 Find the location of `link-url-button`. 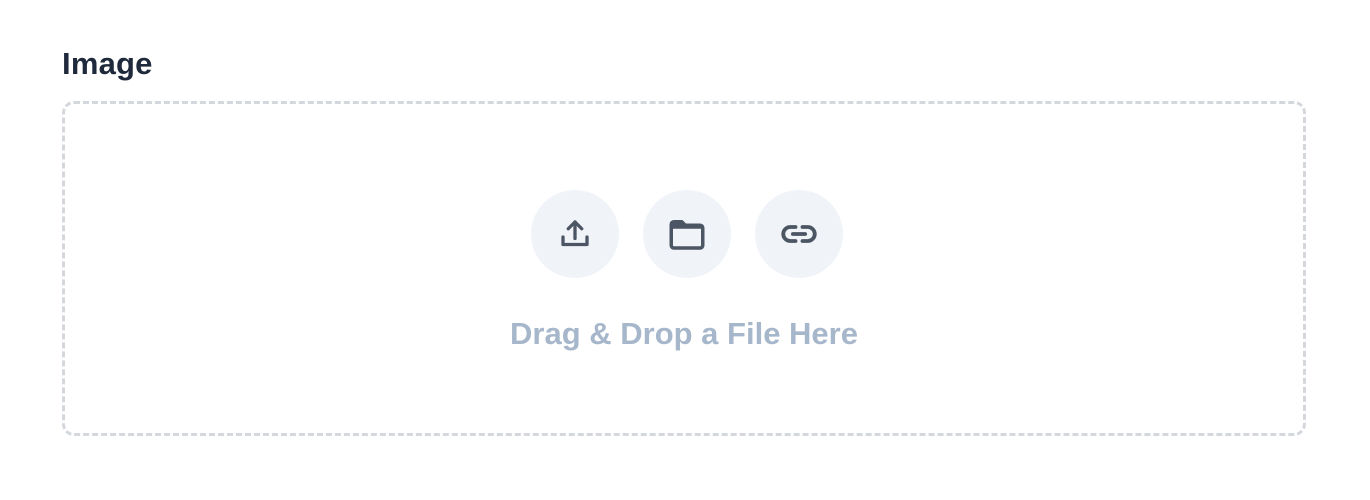

link-url-button is located at coordinates (799, 234).